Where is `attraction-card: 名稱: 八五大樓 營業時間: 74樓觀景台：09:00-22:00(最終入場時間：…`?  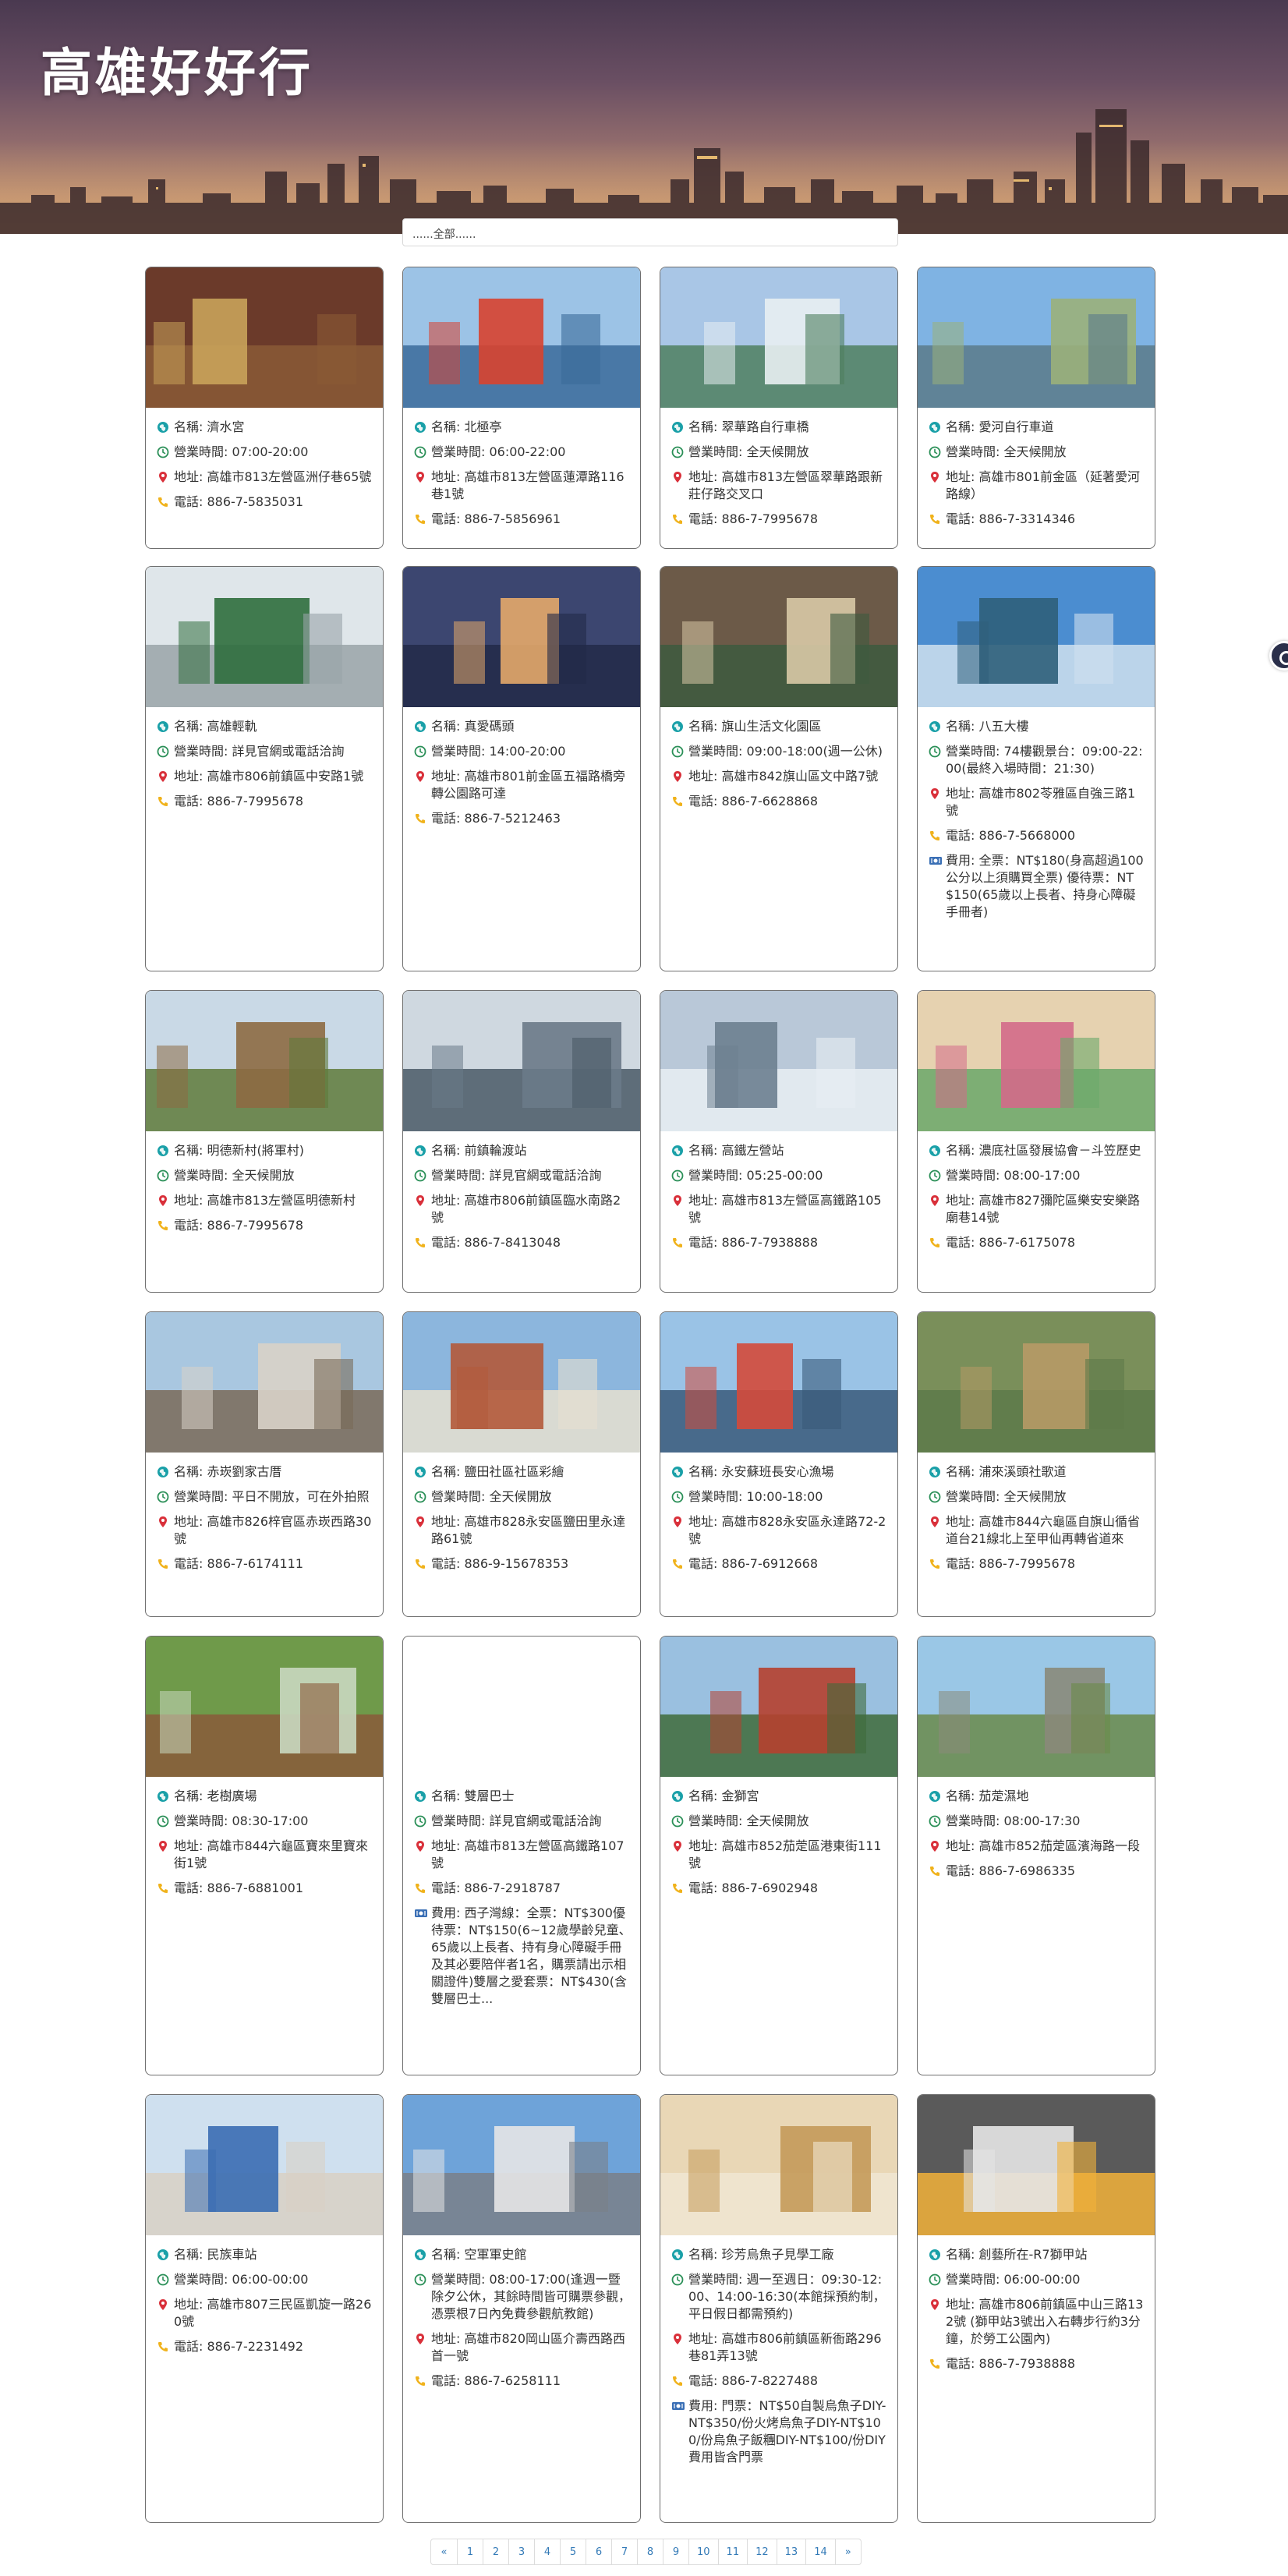 attraction-card: 名稱: 八五大樓 營業時間: 74樓觀景台：09:00-22:00(最終入場時間：… is located at coordinates (1036, 768).